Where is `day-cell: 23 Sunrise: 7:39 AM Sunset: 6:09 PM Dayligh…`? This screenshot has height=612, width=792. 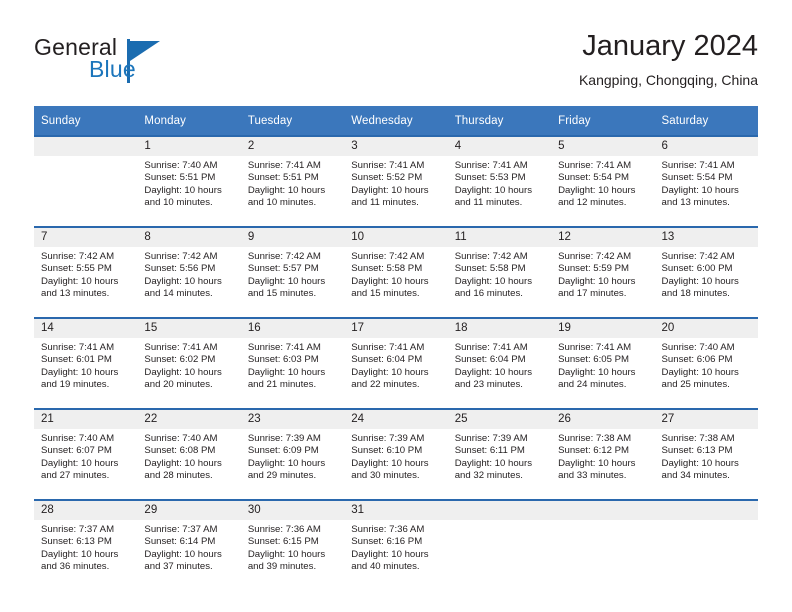
day-cell: 23 Sunrise: 7:39 AM Sunset: 6:09 PM Dayligh… is located at coordinates (292, 454).